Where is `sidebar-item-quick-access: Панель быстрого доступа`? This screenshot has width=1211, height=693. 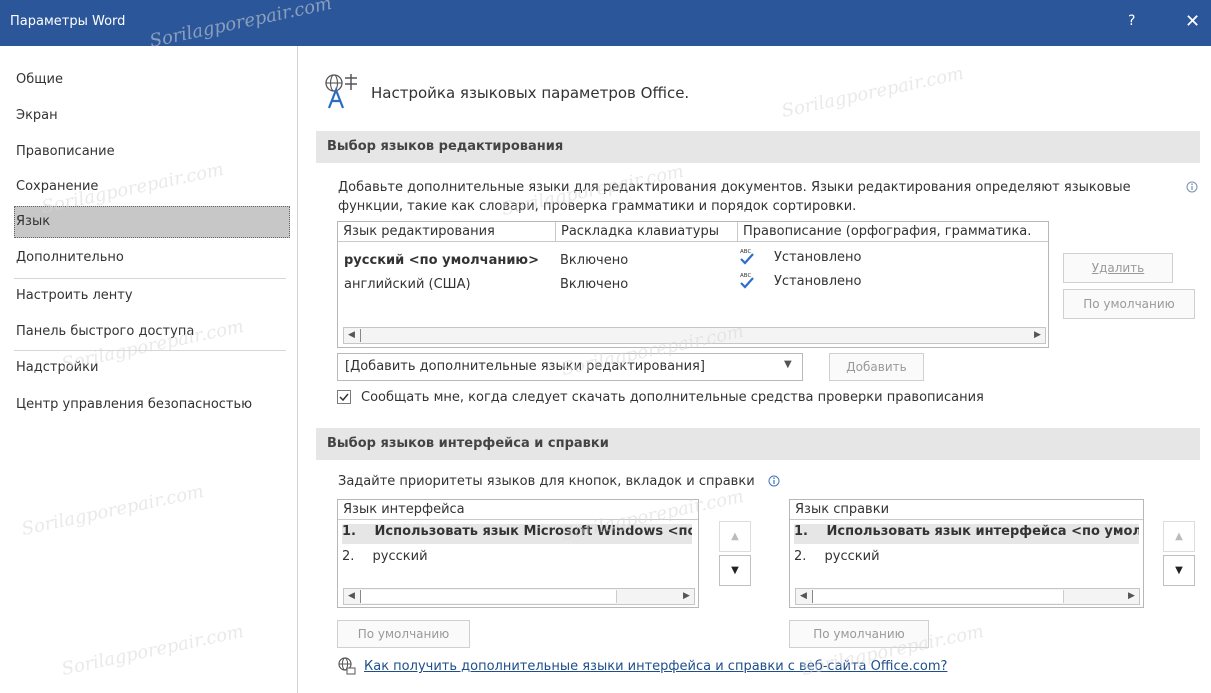 sidebar-item-quick-access: Панель быстрого доступа is located at coordinates (105, 332).